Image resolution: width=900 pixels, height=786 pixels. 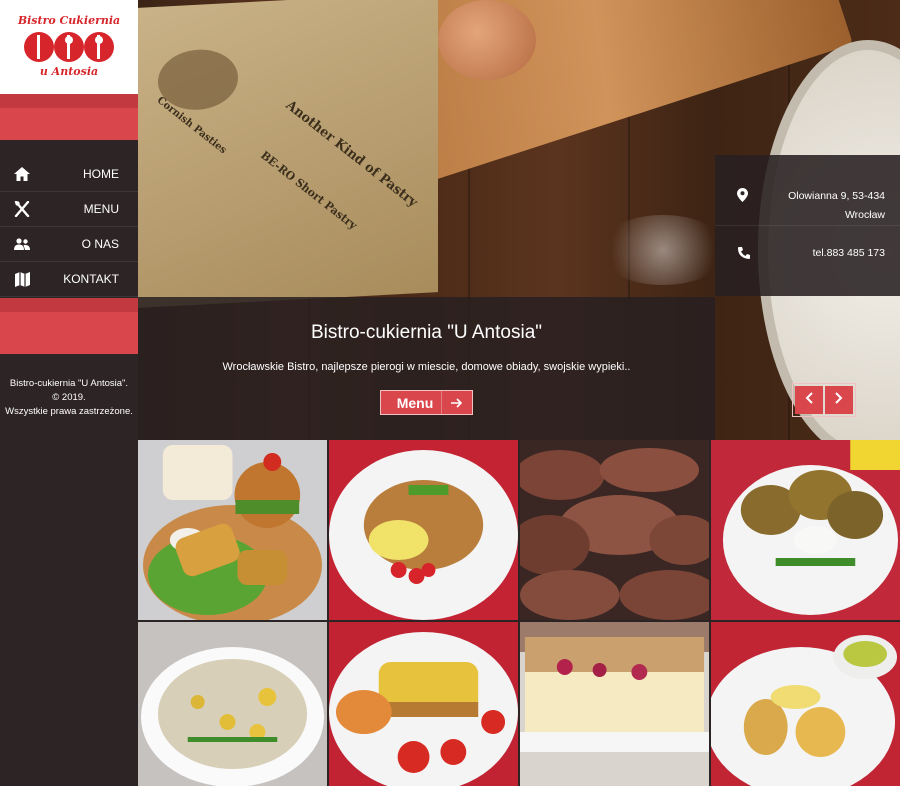 I want to click on hero-title-name: "U Antosia", so click(x=495, y=332).